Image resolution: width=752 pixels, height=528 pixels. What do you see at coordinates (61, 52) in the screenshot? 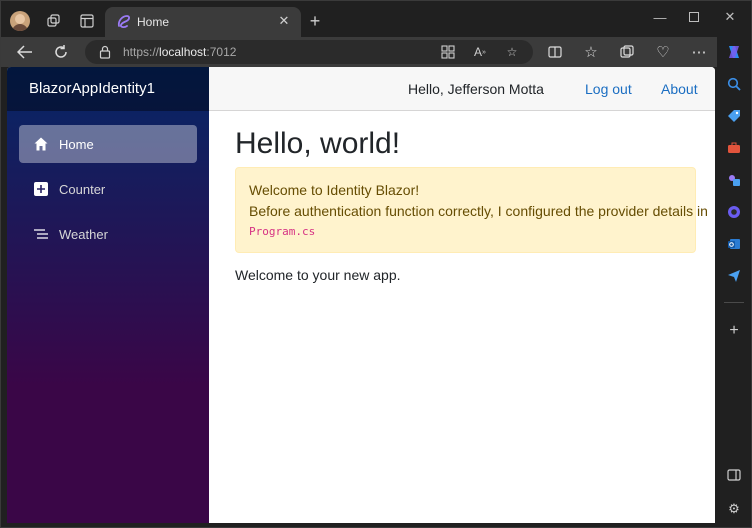
I see `refresh-icon` at bounding box center [61, 52].